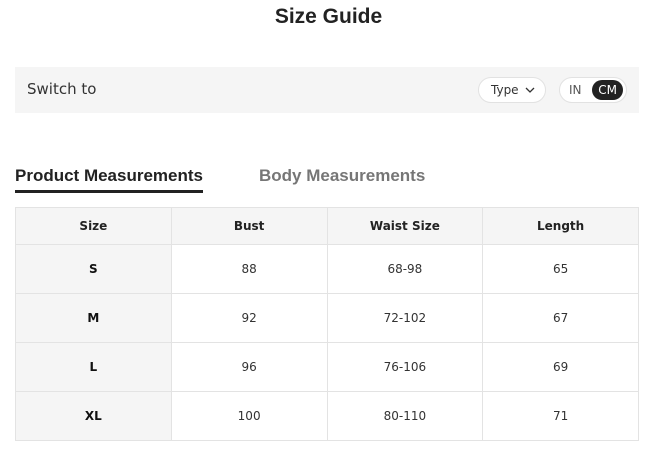  Describe the element at coordinates (62, 89) in the screenshot. I see `switch-to-label: Switch to` at that location.